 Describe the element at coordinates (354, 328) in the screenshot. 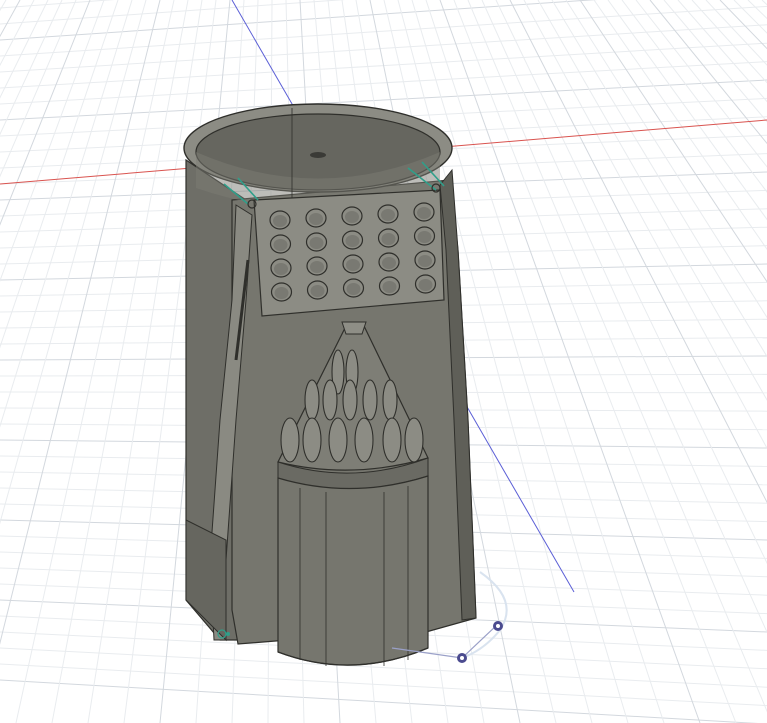

I see `cone-tip` at that location.